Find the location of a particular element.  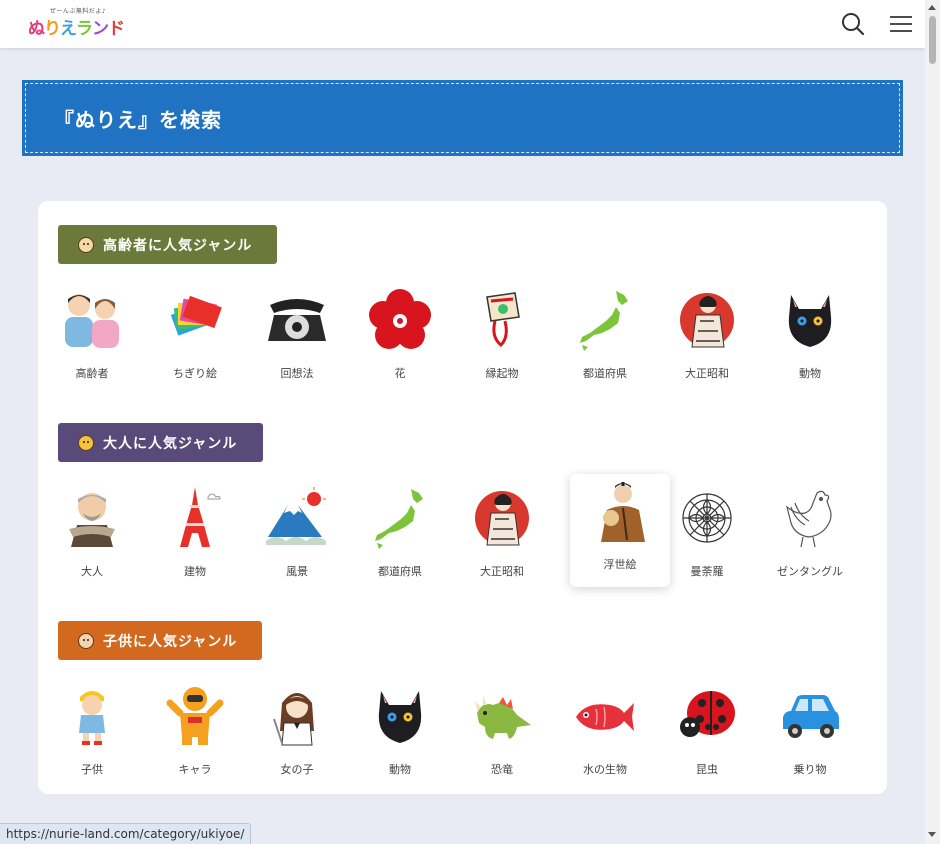

genre-item: ゼンタングル is located at coordinates (810, 537).